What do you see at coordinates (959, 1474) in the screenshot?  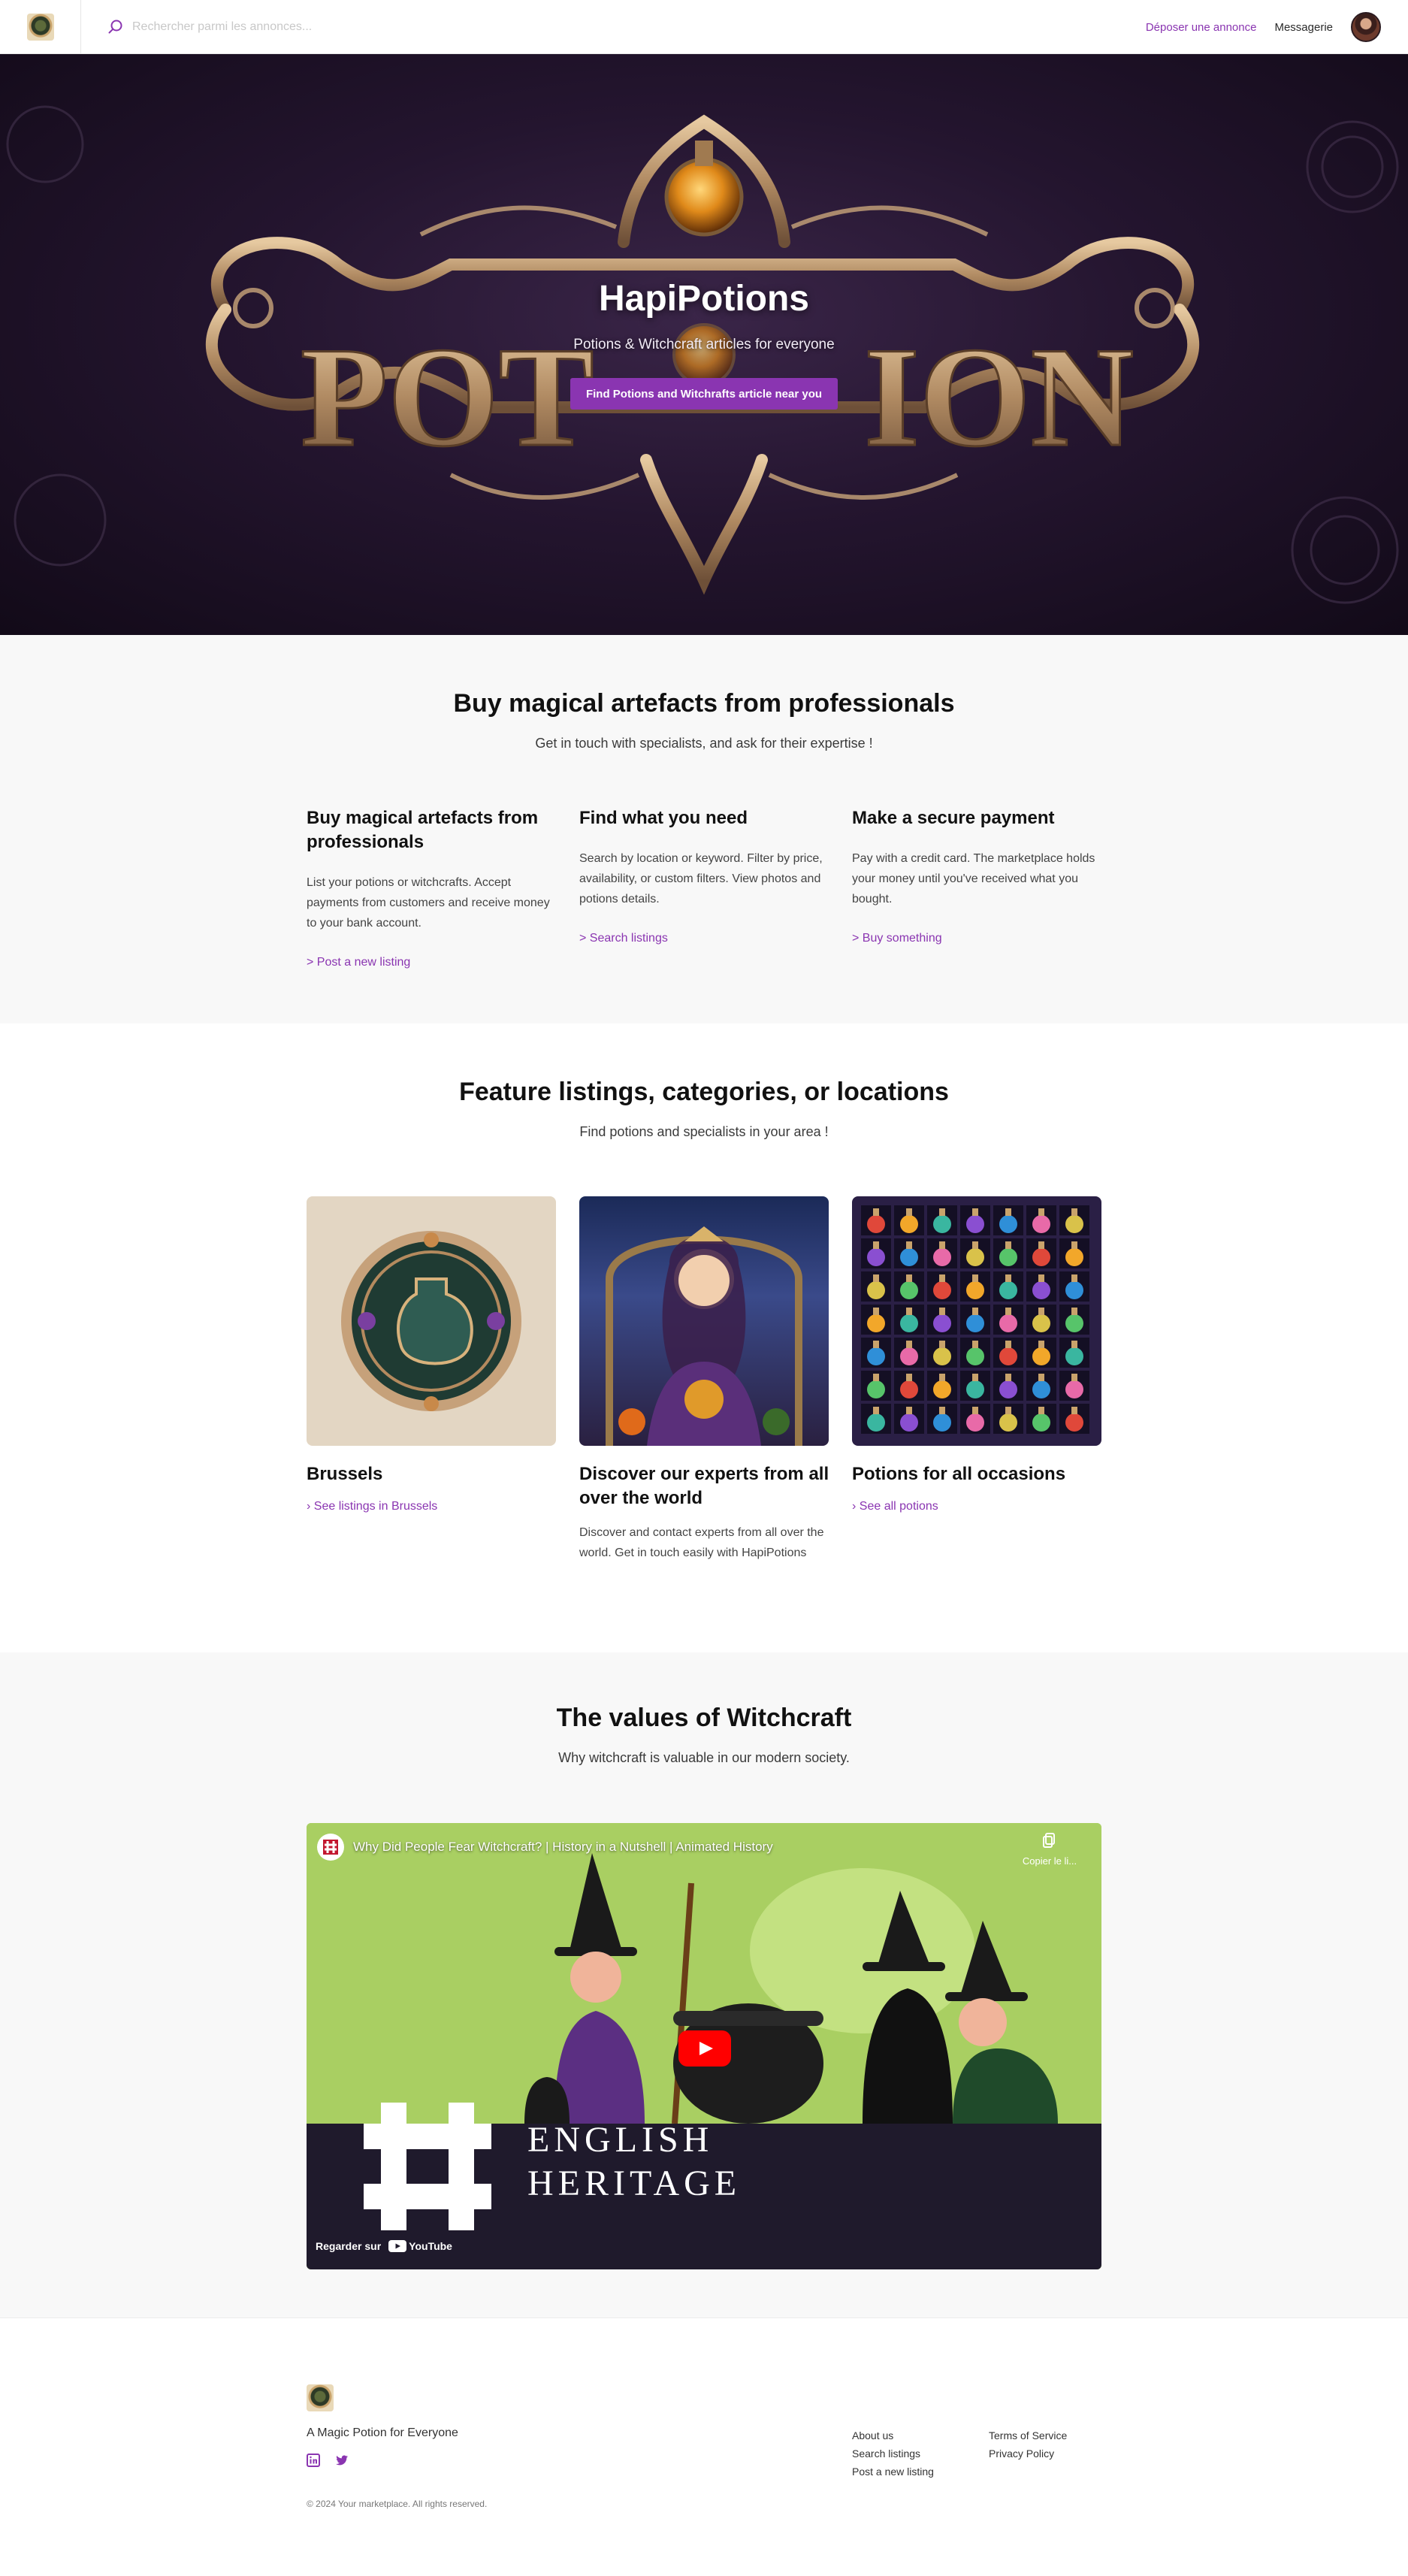 I see `card-heading: Potions for all occasions` at bounding box center [959, 1474].